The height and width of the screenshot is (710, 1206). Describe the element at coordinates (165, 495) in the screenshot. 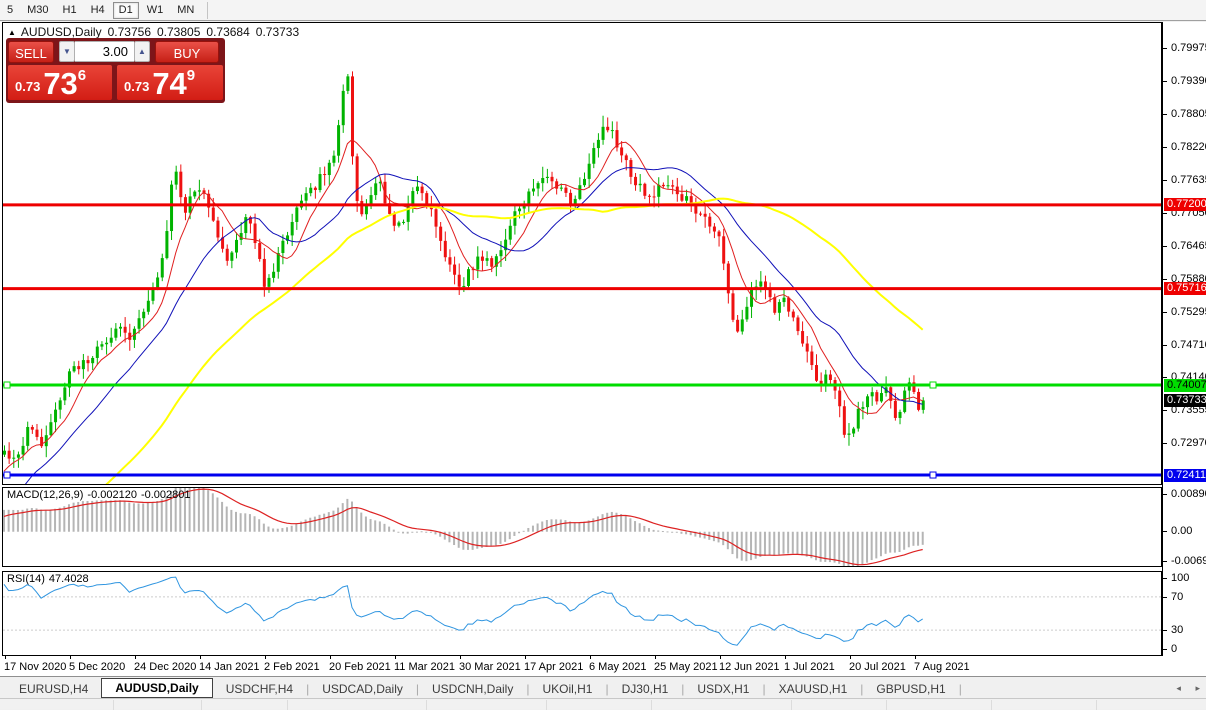

I see `macd-value-signal: -0.002801` at that location.